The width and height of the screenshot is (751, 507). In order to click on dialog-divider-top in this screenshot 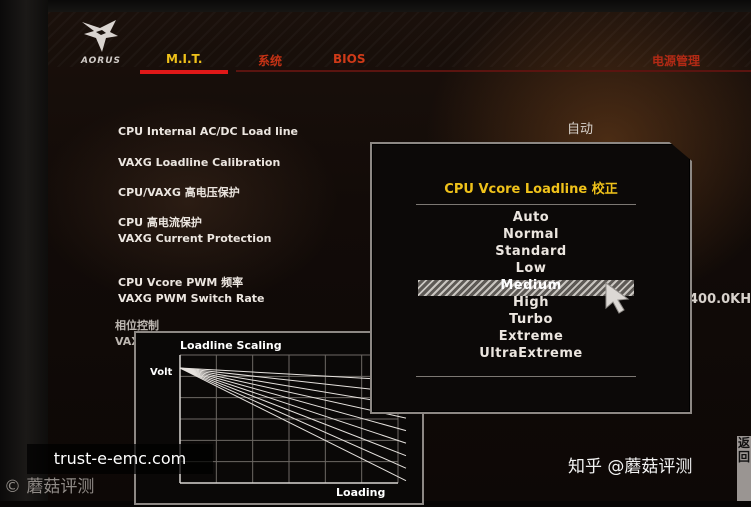, I will do `click(526, 204)`.